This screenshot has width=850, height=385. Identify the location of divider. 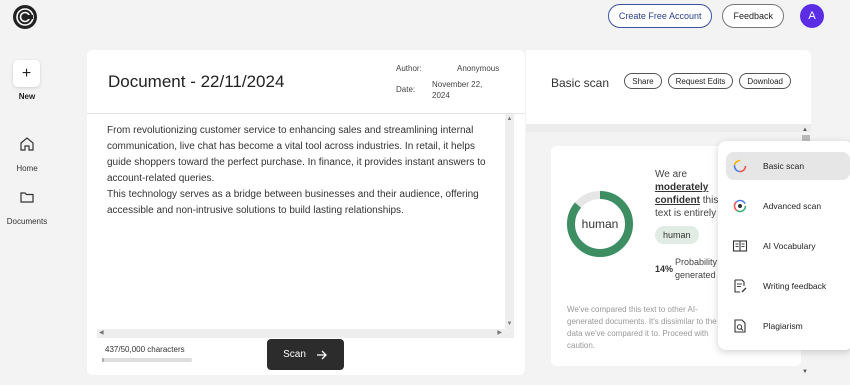
(306, 113).